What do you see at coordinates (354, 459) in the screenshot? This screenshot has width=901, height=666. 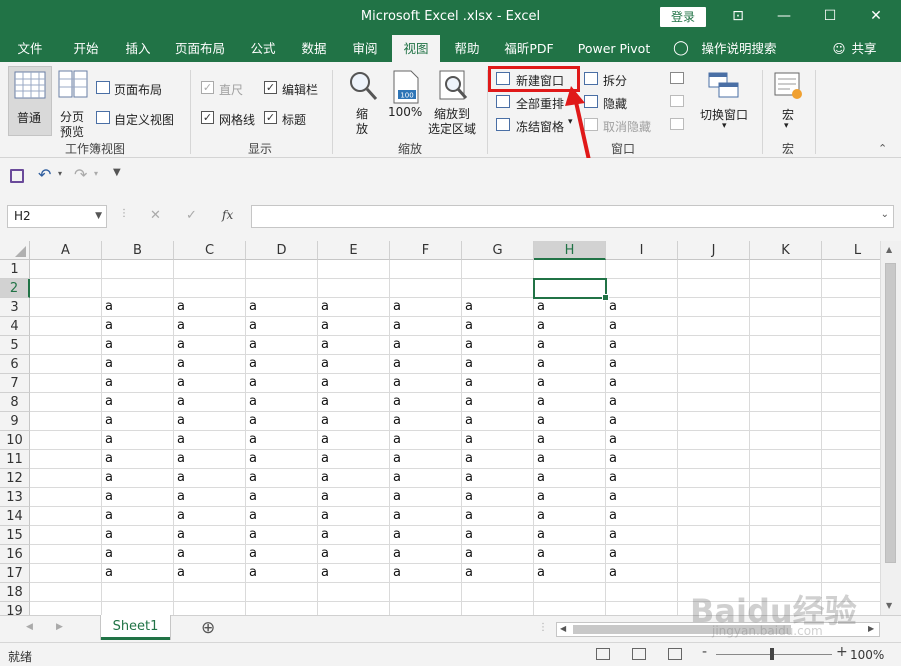 I see `cell-e11: a` at bounding box center [354, 459].